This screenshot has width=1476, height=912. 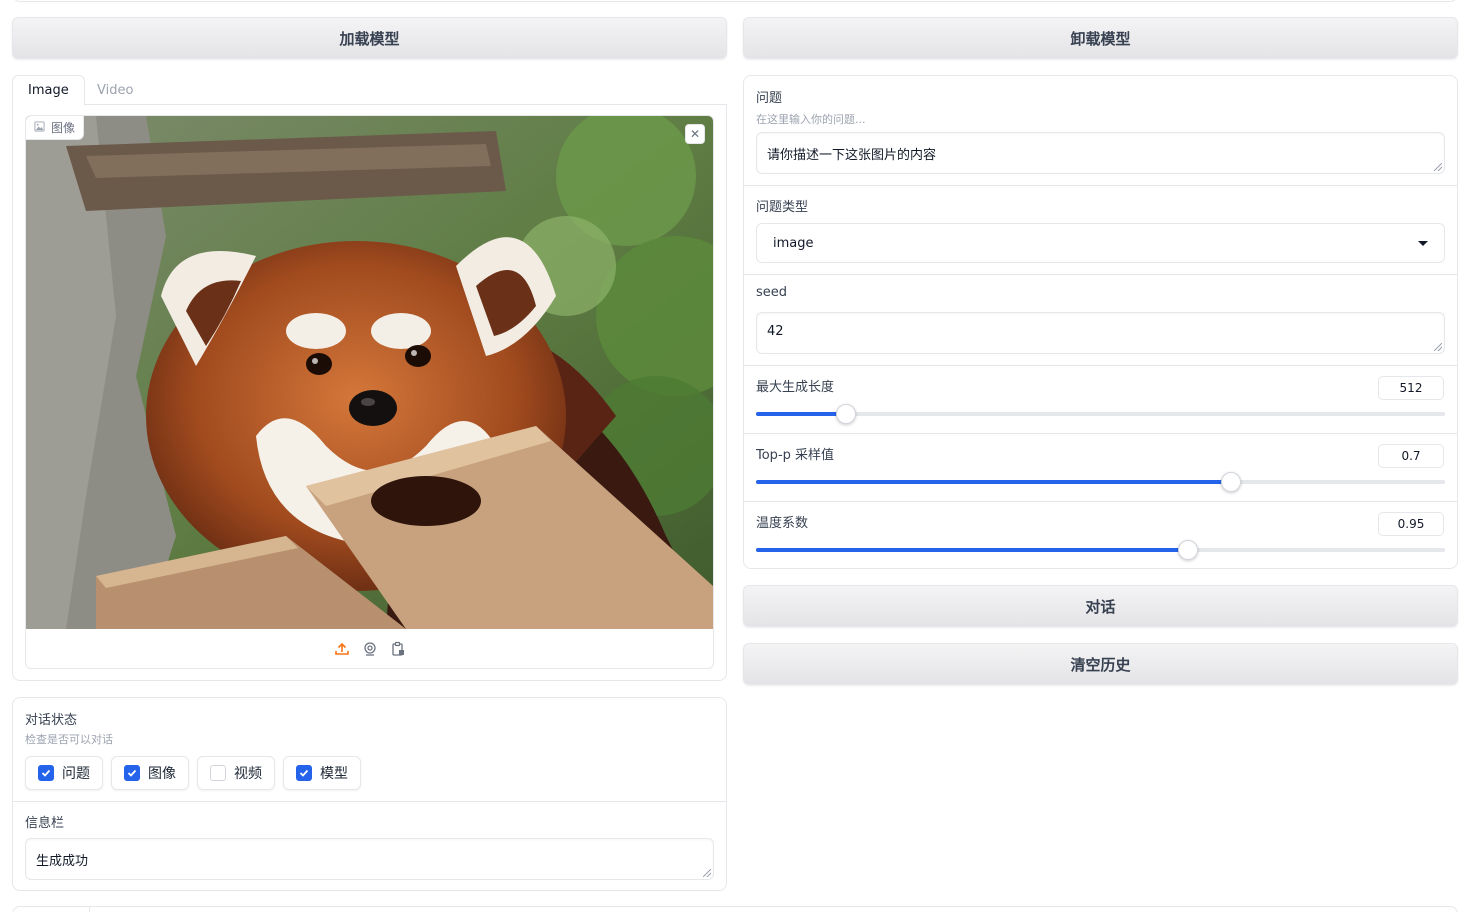 What do you see at coordinates (772, 292) in the screenshot?
I see `seed-label: seed` at bounding box center [772, 292].